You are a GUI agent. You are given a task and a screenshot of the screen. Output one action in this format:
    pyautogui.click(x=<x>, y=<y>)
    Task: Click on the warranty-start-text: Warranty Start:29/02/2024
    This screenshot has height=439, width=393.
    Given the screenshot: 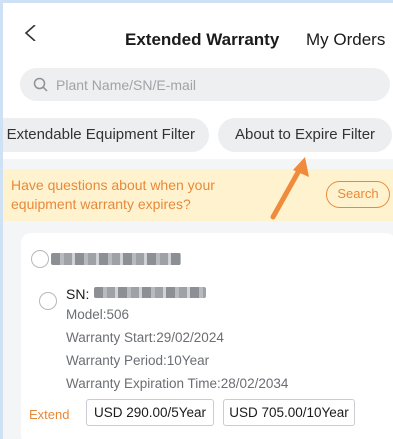 What is the action you would take?
    pyautogui.click(x=145, y=337)
    